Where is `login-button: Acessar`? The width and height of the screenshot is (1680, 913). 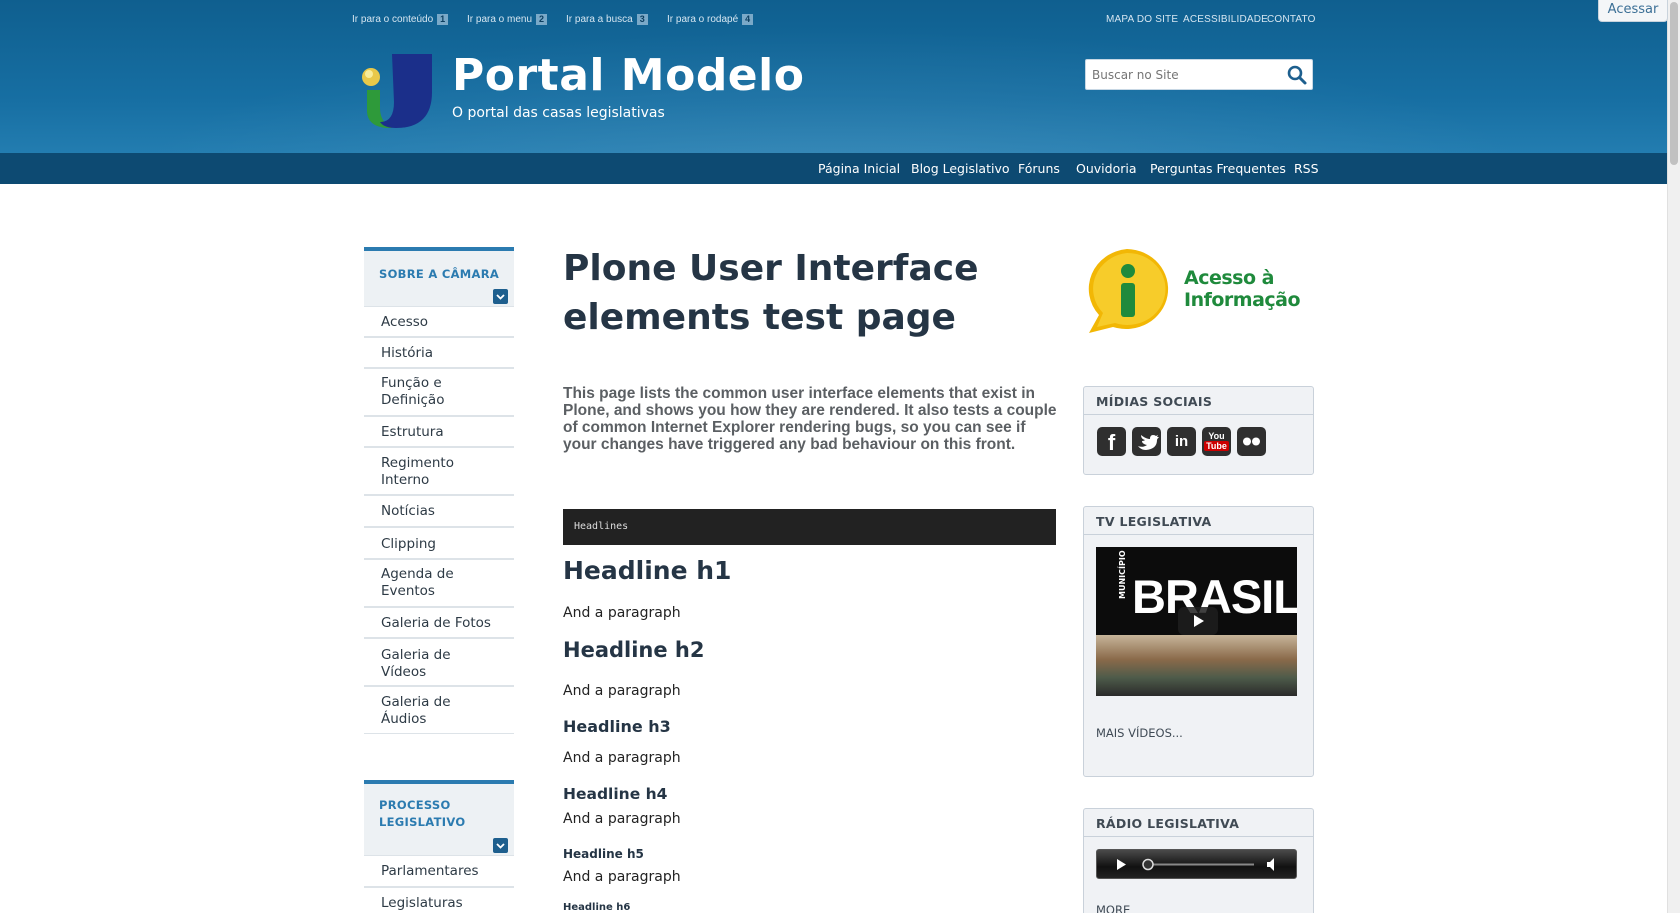
login-button: Acessar is located at coordinates (1633, 11).